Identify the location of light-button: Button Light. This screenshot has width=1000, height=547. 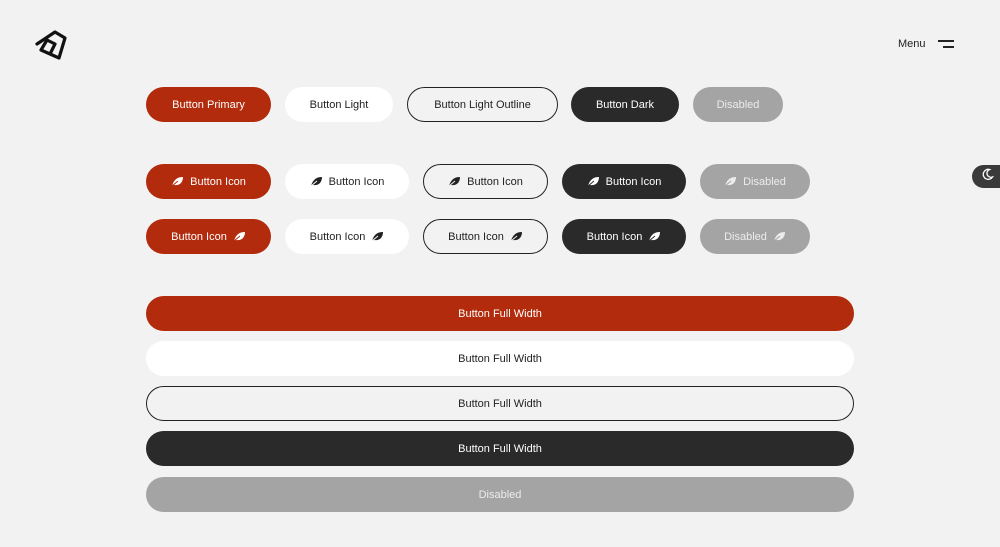
(339, 104).